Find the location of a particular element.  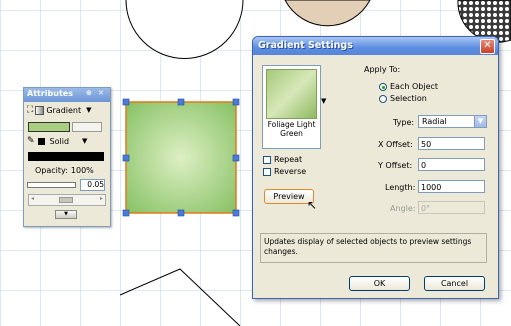

paint-bucket-icon: ⛶ is located at coordinates (30, 110).